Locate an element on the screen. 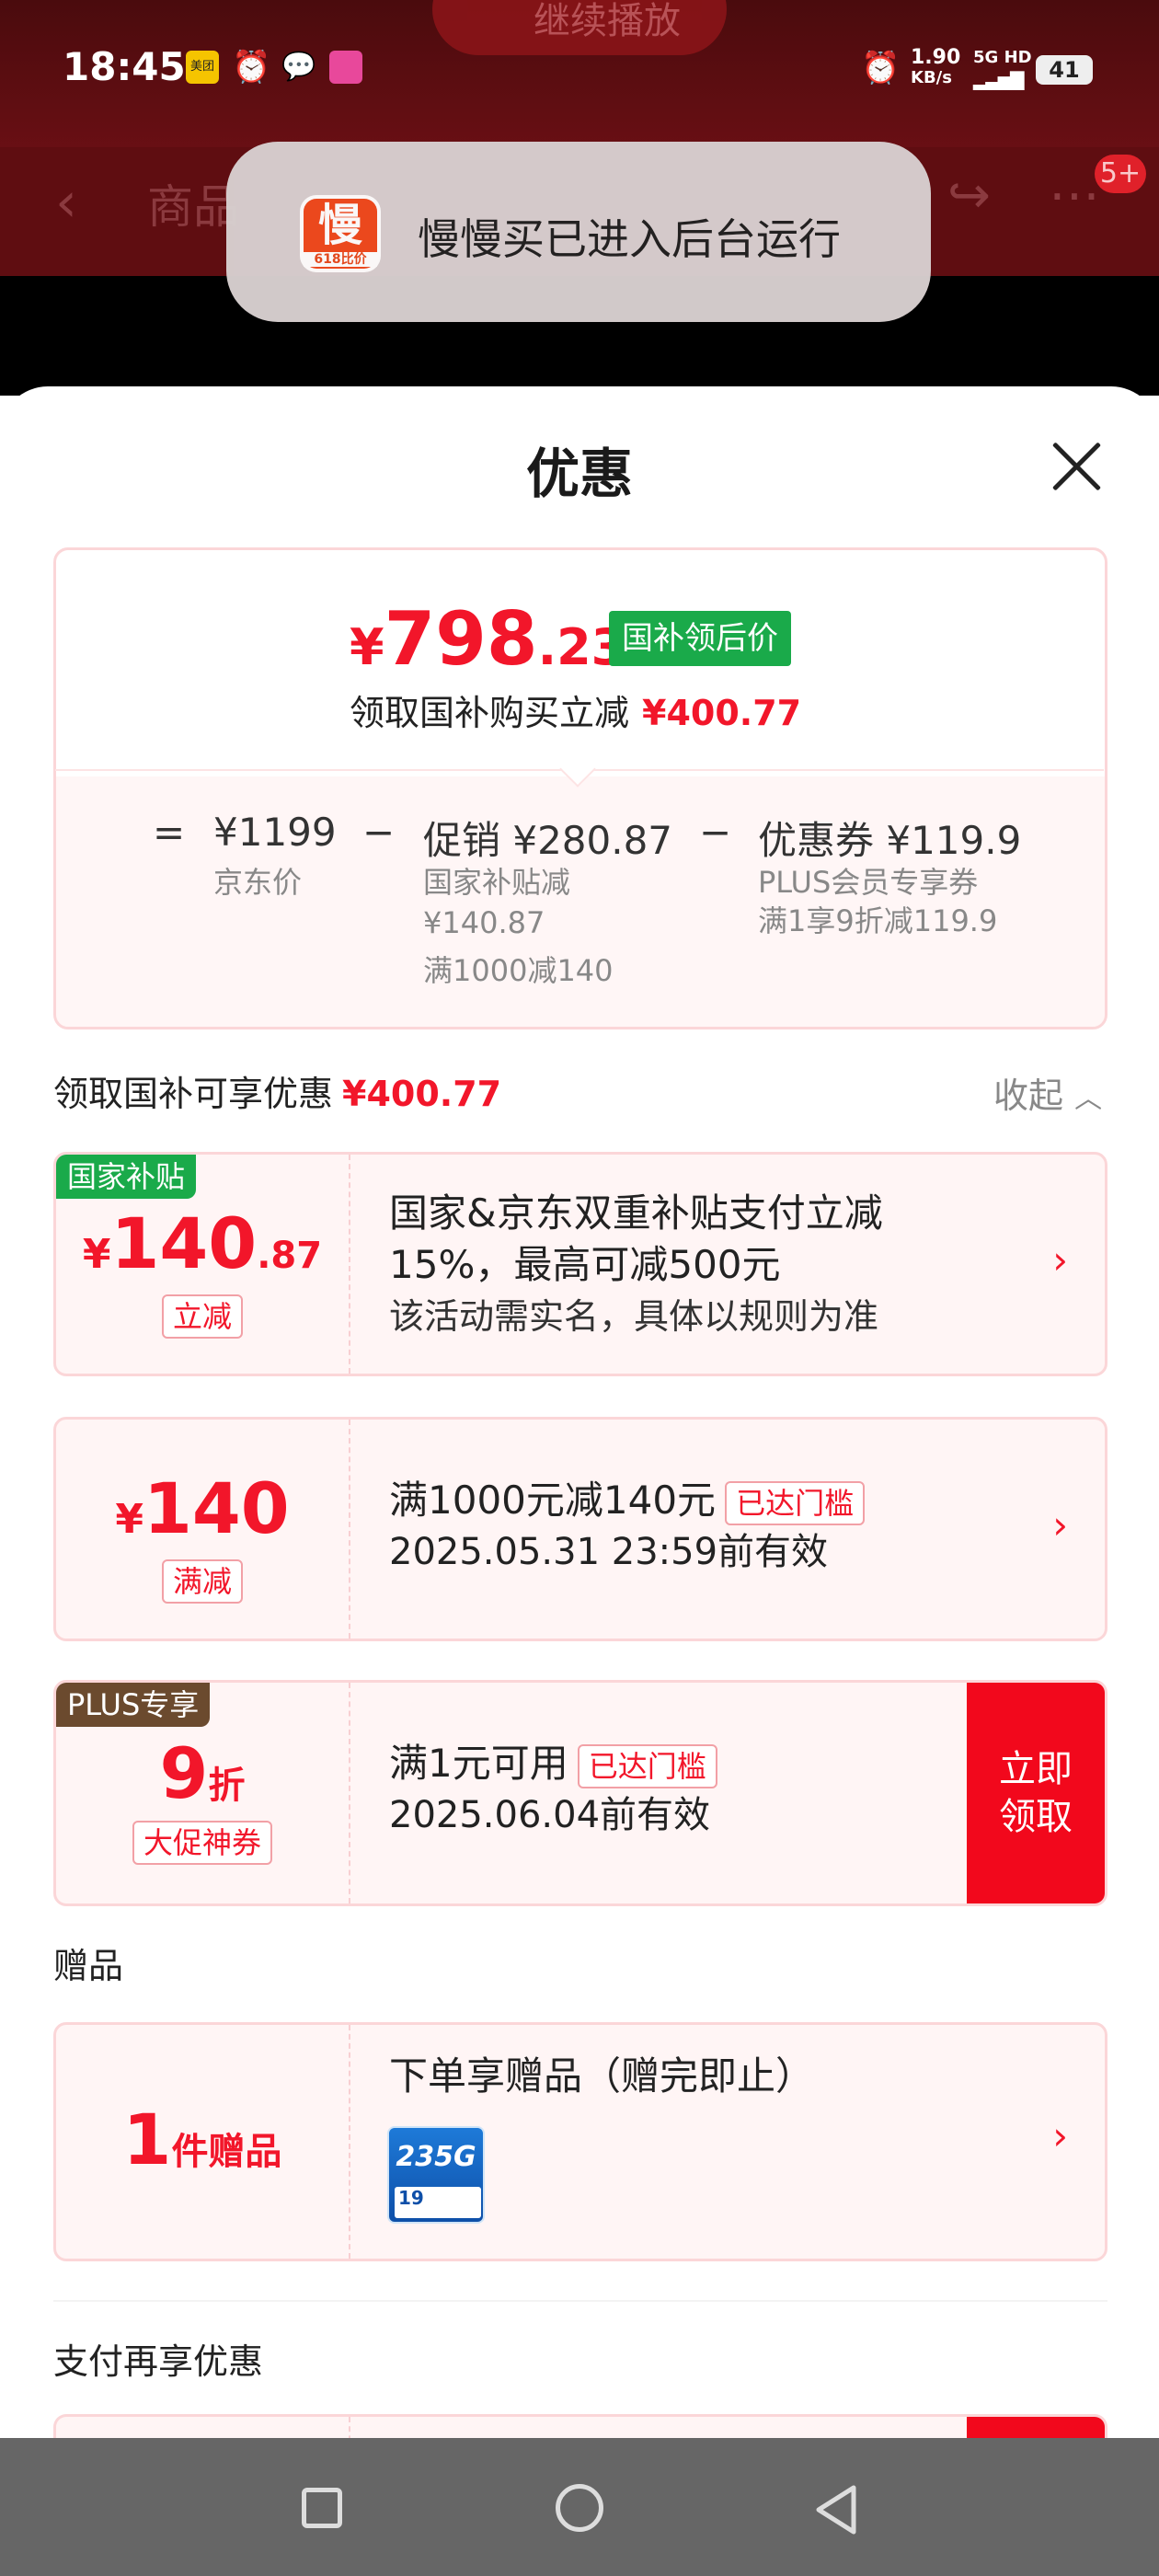 This screenshot has height=2576, width=1159. system-nav-bar is located at coordinates (579, 2507).